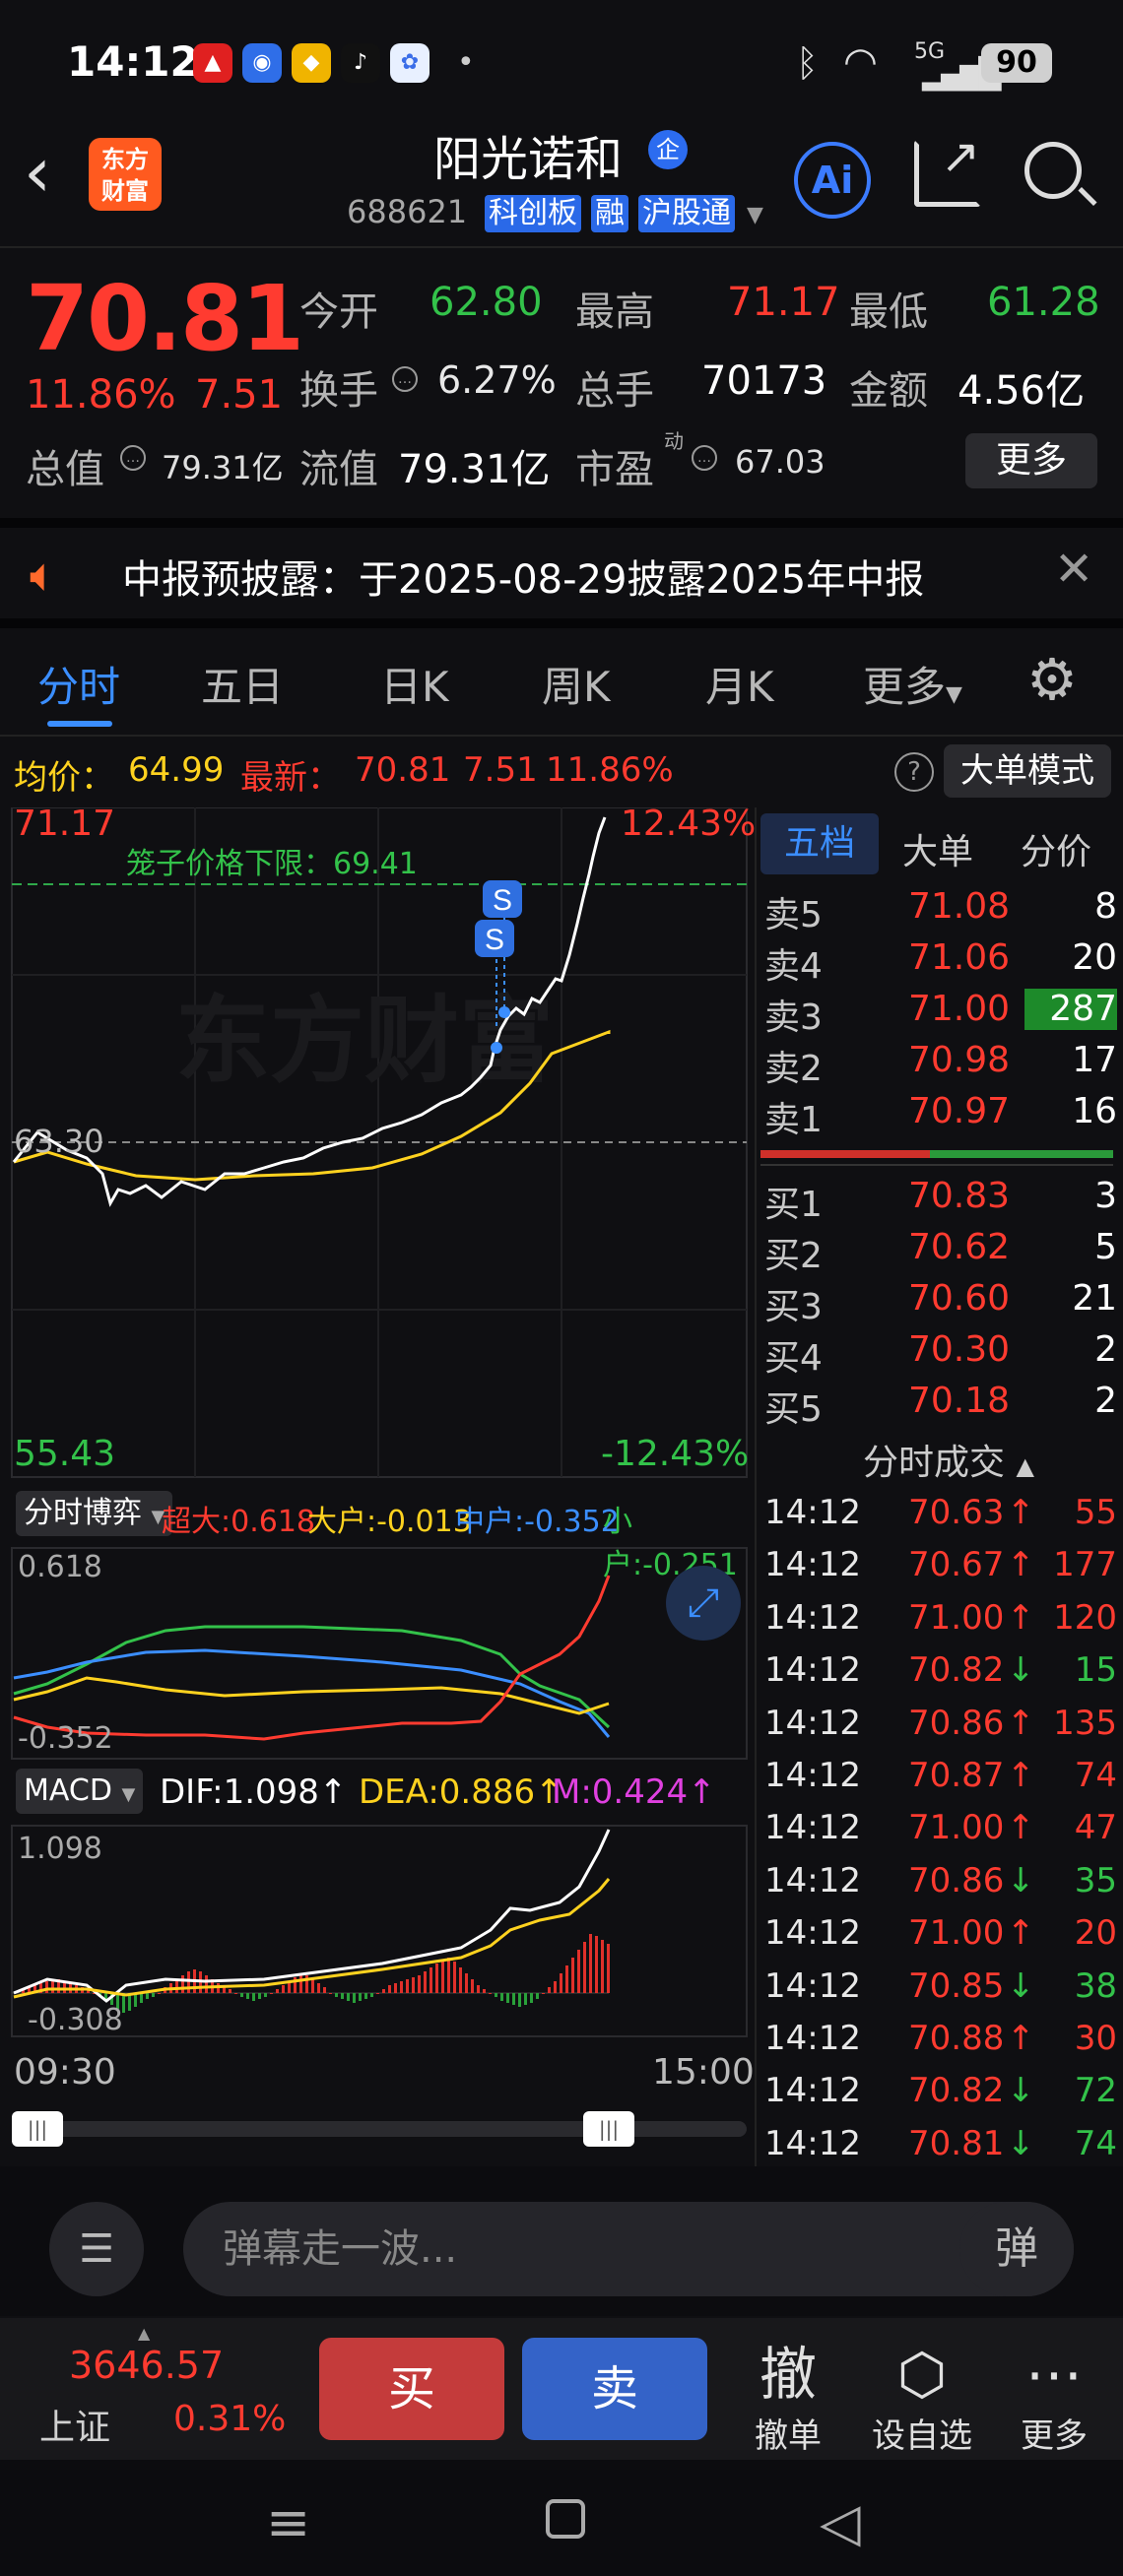 The height and width of the screenshot is (2576, 1123). Describe the element at coordinates (940, 1834) in the screenshot. I see `tick-row: 14:12 71.00 ↑ 47` at that location.